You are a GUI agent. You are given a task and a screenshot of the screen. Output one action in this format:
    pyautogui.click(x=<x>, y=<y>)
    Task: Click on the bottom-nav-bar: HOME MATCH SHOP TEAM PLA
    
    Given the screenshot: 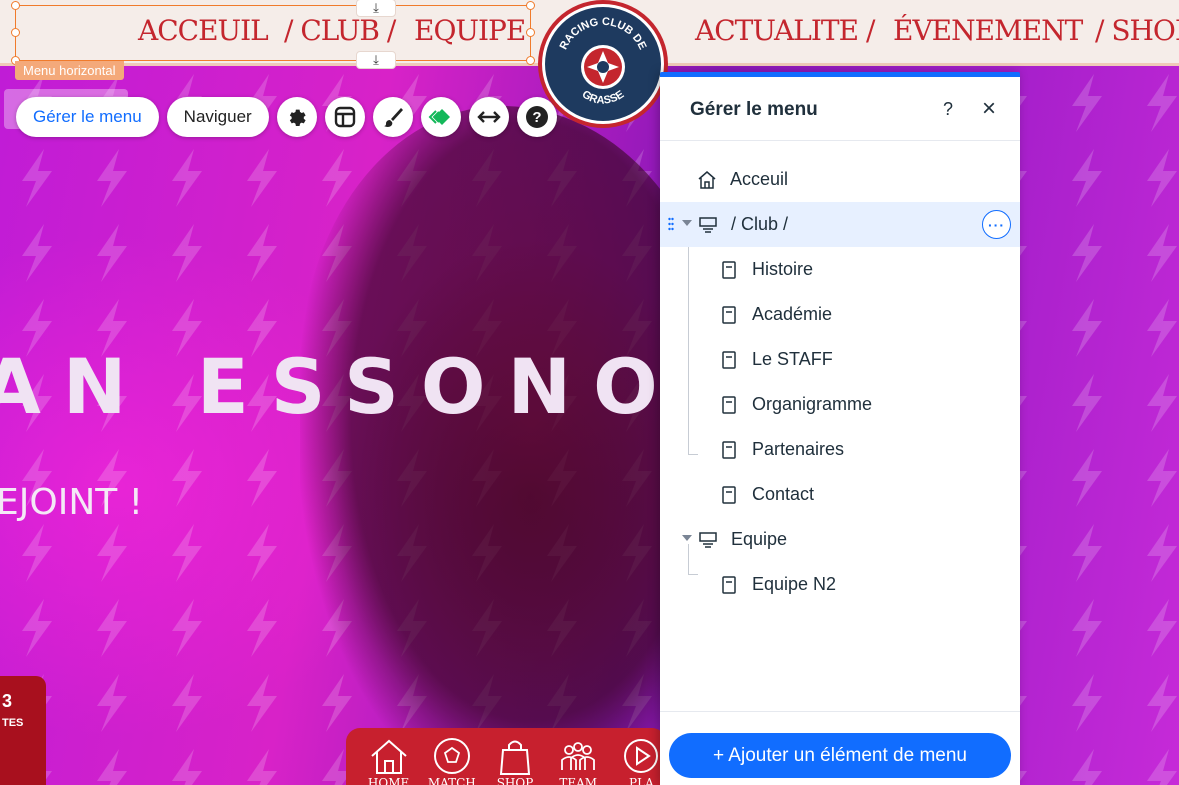 What is the action you would take?
    pyautogui.click(x=506, y=756)
    